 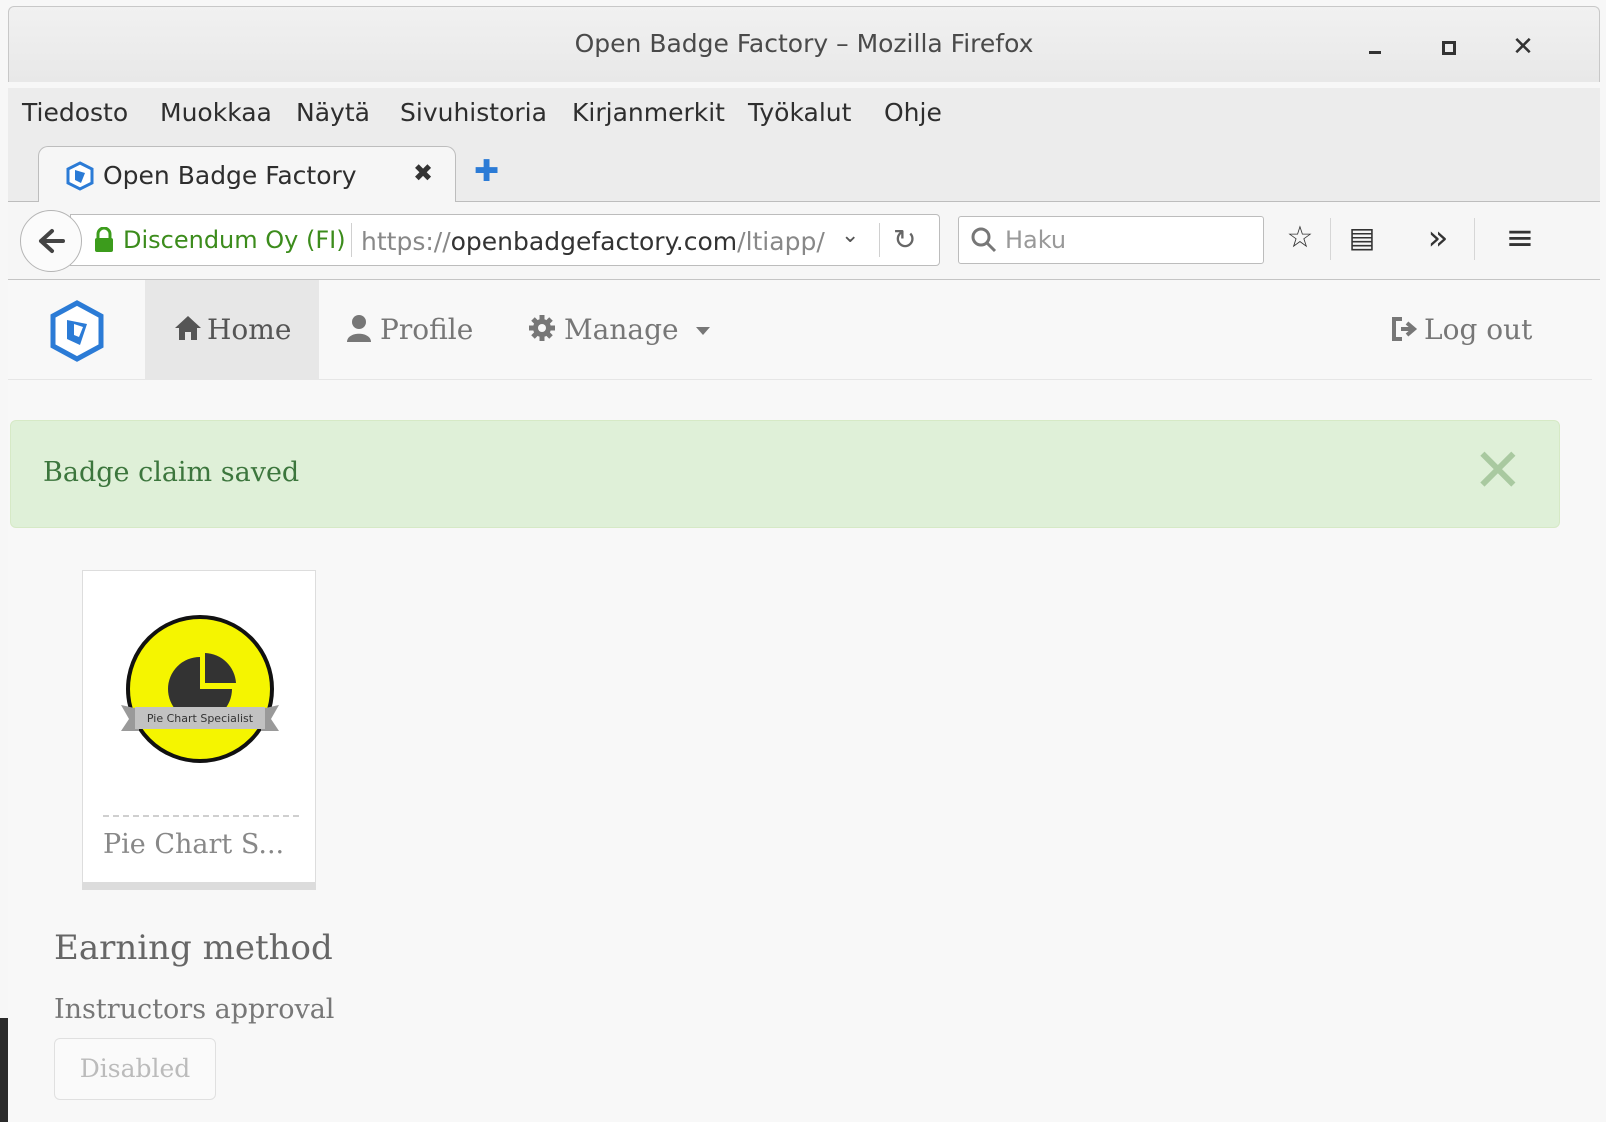 I want to click on url-dropdown-icon: ⌄, so click(x=850, y=235).